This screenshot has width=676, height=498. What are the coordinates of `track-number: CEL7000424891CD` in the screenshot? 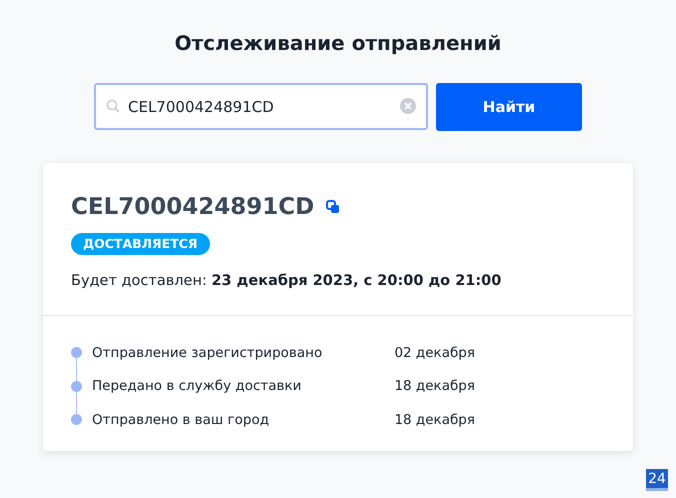 It's located at (192, 207).